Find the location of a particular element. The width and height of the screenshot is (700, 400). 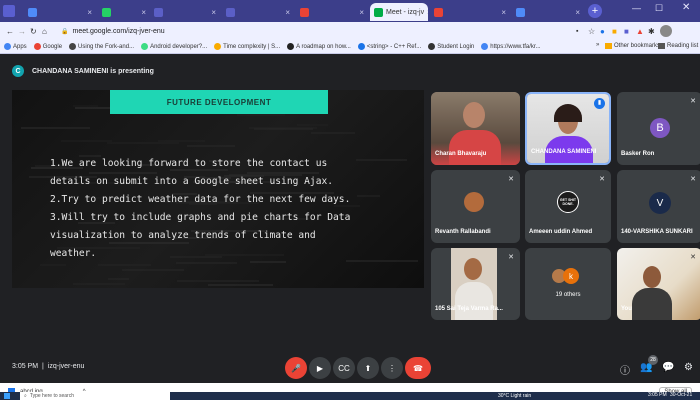

avatar: B is located at coordinates (660, 128).